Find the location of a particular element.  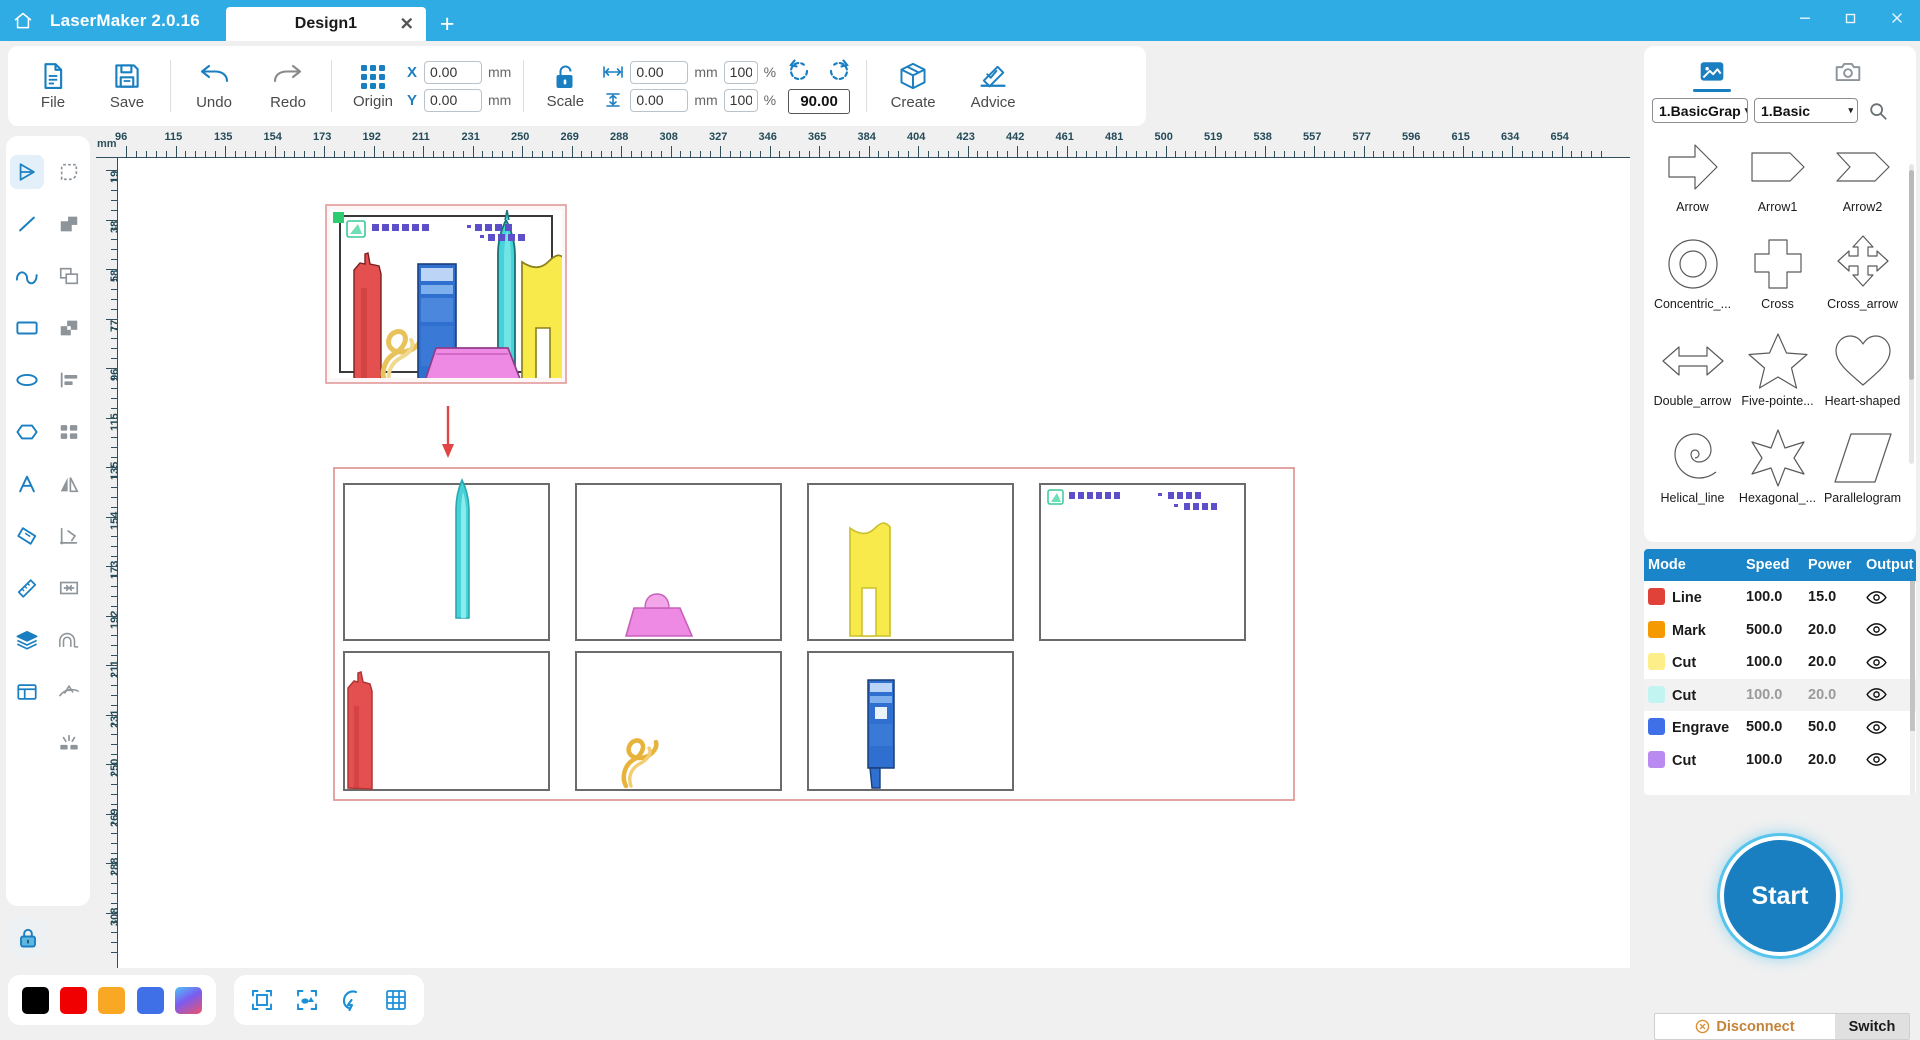

subcategory-select: 1.Basic ▾ is located at coordinates (1806, 110).